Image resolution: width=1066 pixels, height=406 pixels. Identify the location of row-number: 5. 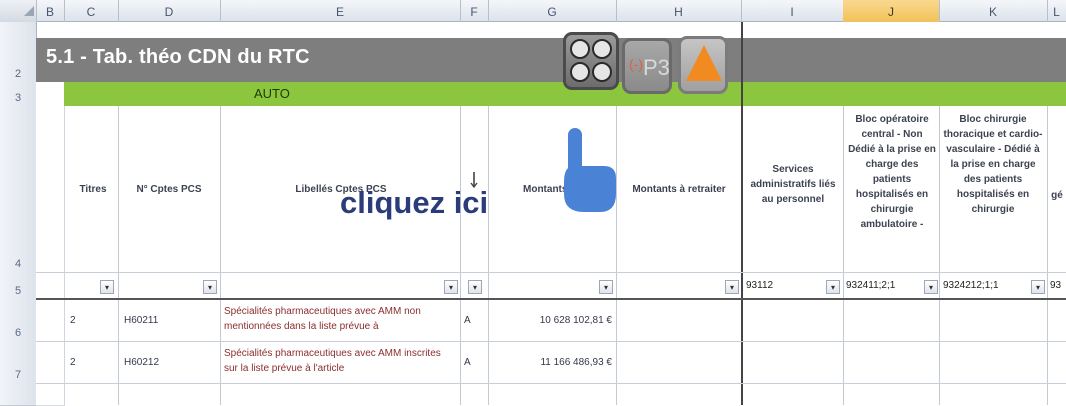
(18, 291).